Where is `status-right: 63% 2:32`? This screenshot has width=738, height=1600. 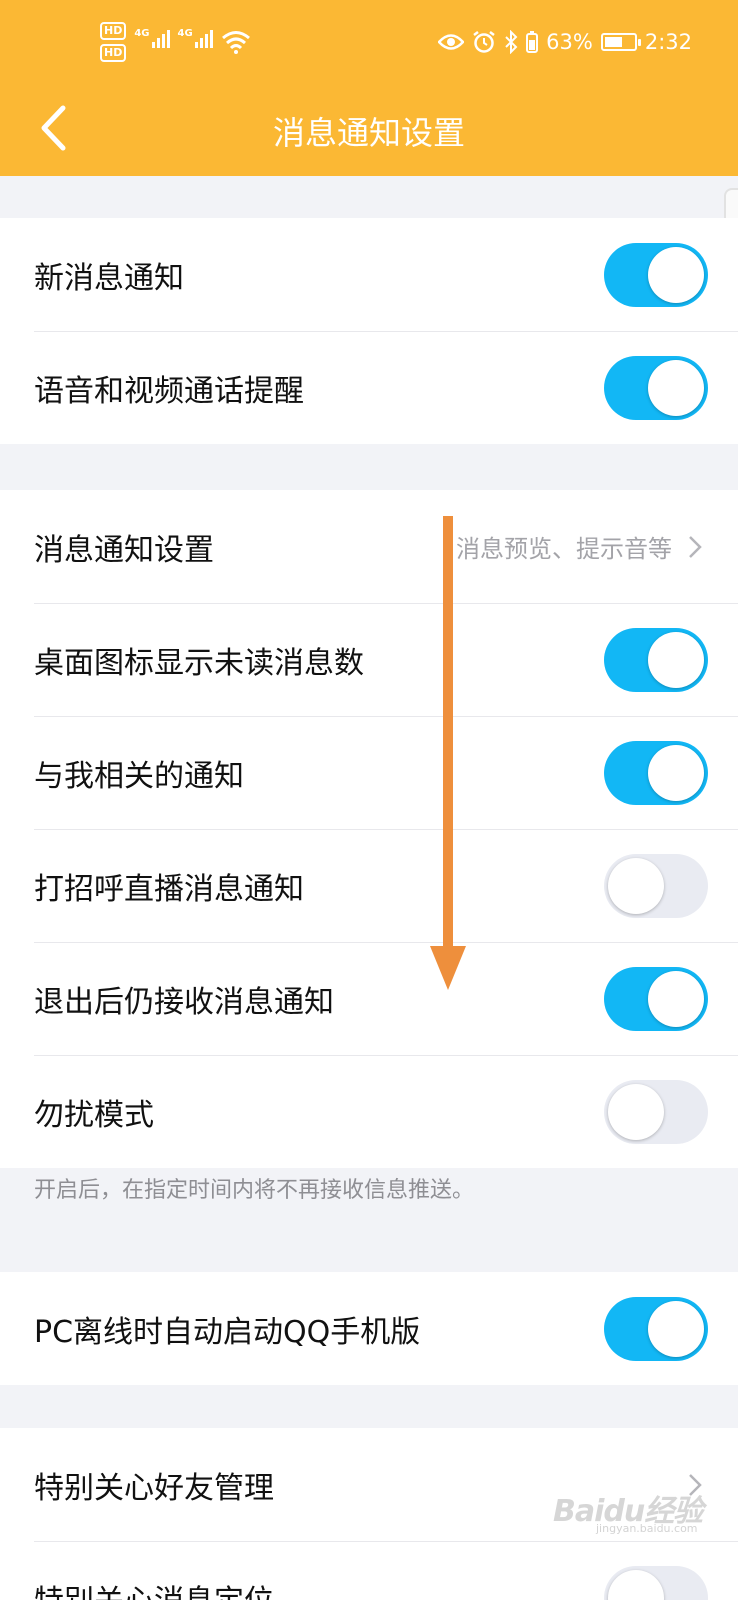 status-right: 63% 2:32 is located at coordinates (565, 42).